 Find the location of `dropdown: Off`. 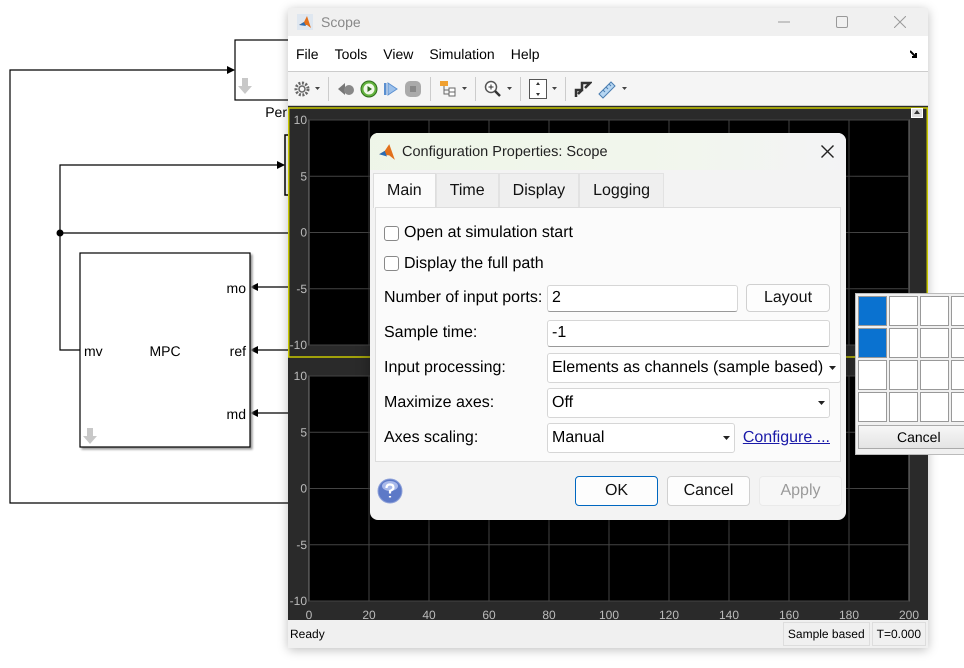

dropdown: Off is located at coordinates (688, 403).